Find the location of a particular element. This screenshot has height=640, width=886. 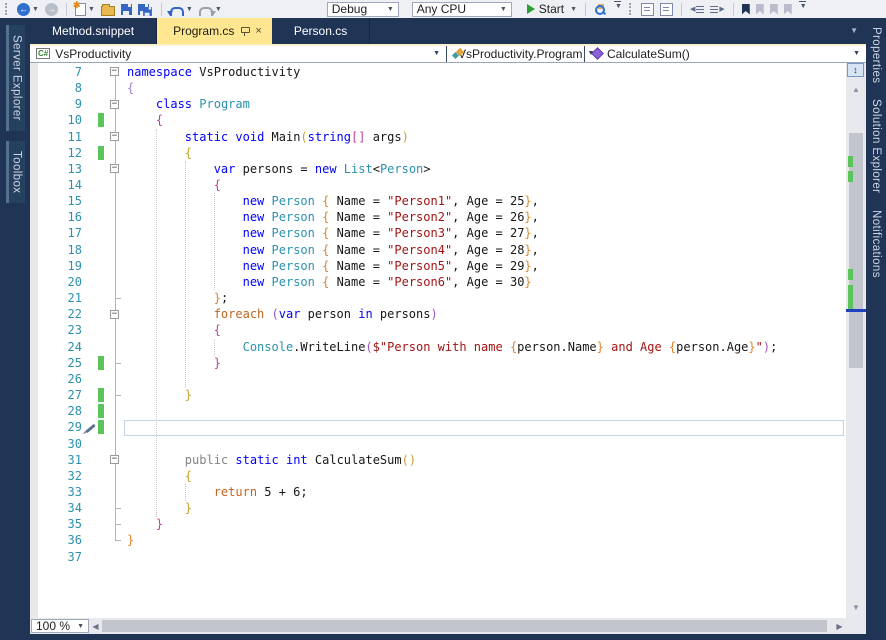

tab-list-dropdown: ▼ is located at coordinates (854, 30).